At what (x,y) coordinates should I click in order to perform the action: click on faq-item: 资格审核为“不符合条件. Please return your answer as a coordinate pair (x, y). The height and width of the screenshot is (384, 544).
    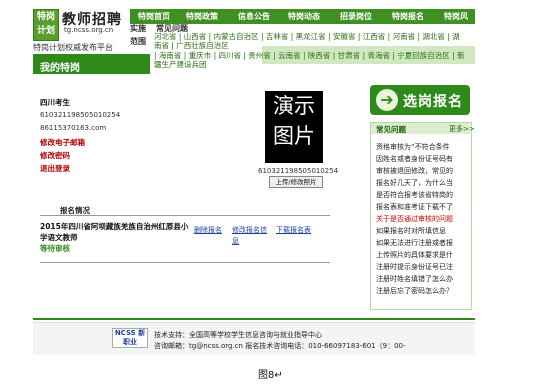
    Looking at the image, I should click on (422, 147).